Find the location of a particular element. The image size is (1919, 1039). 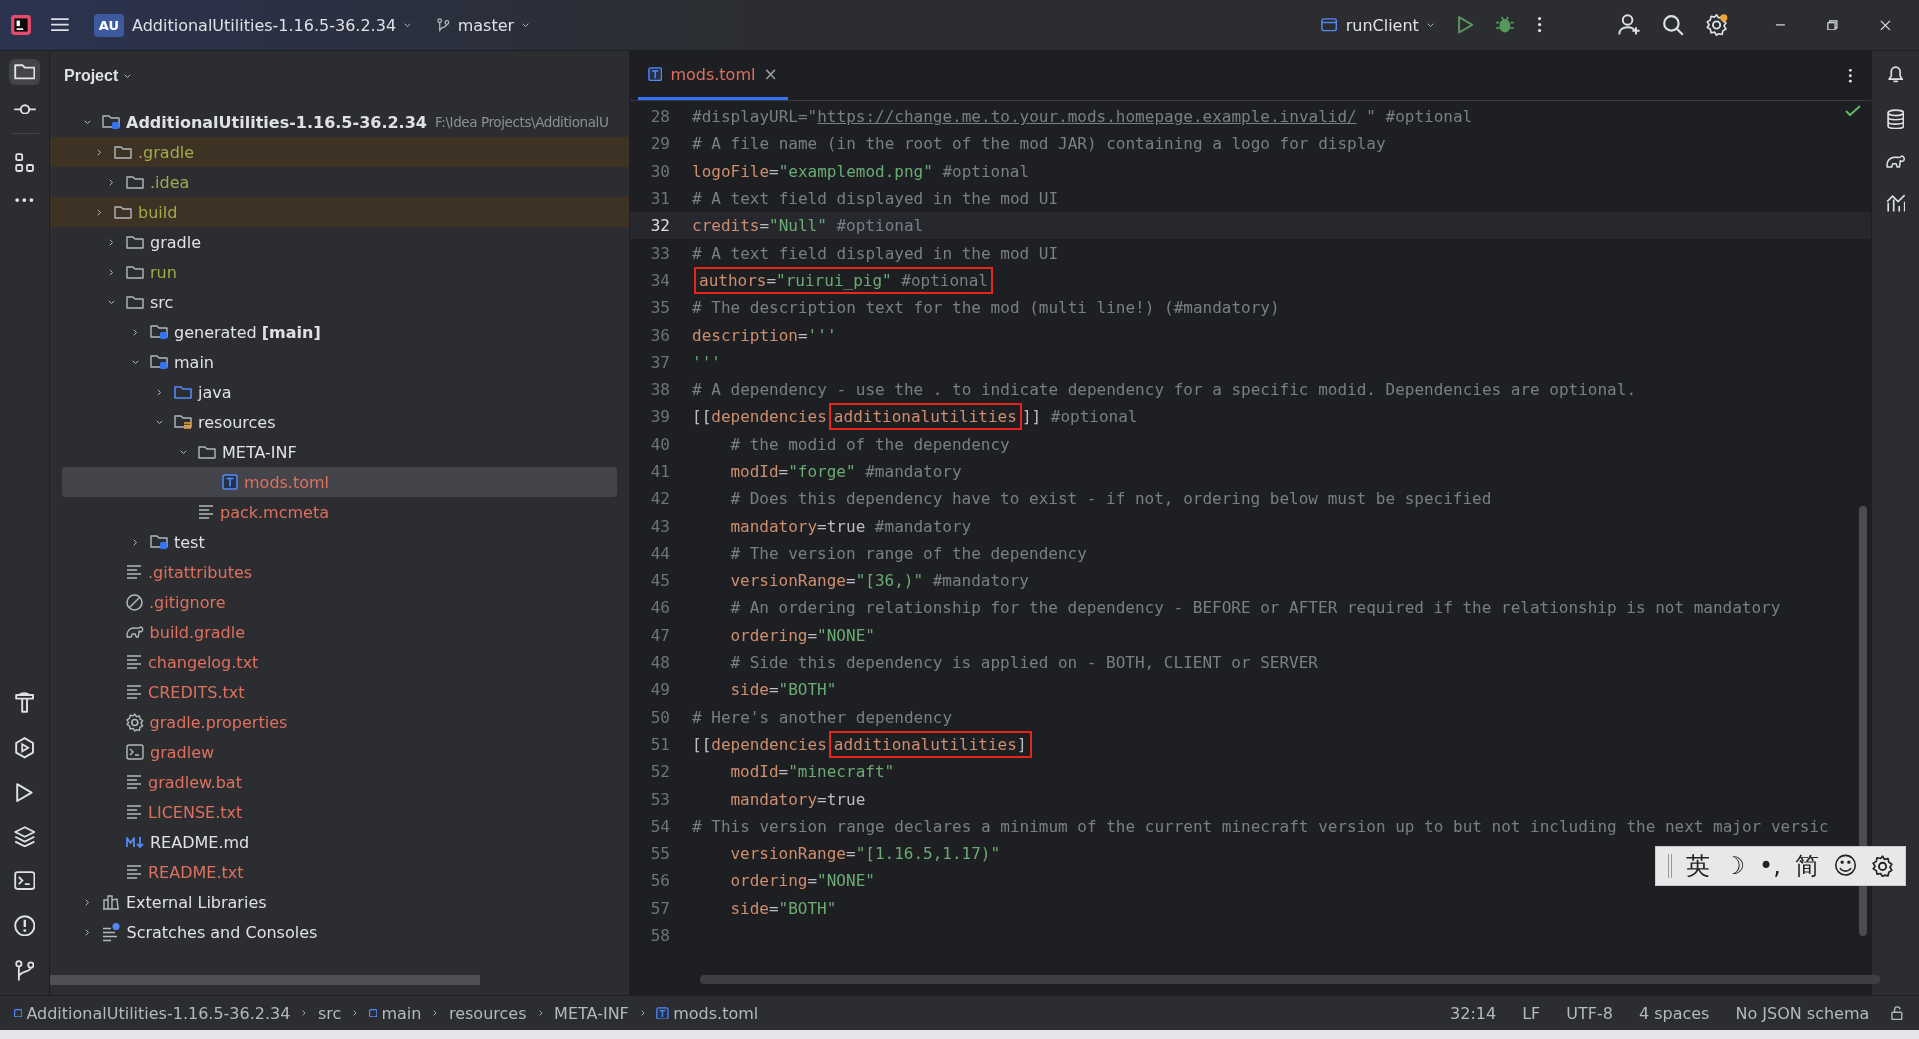

tree-item: generated [main] is located at coordinates (339, 332).